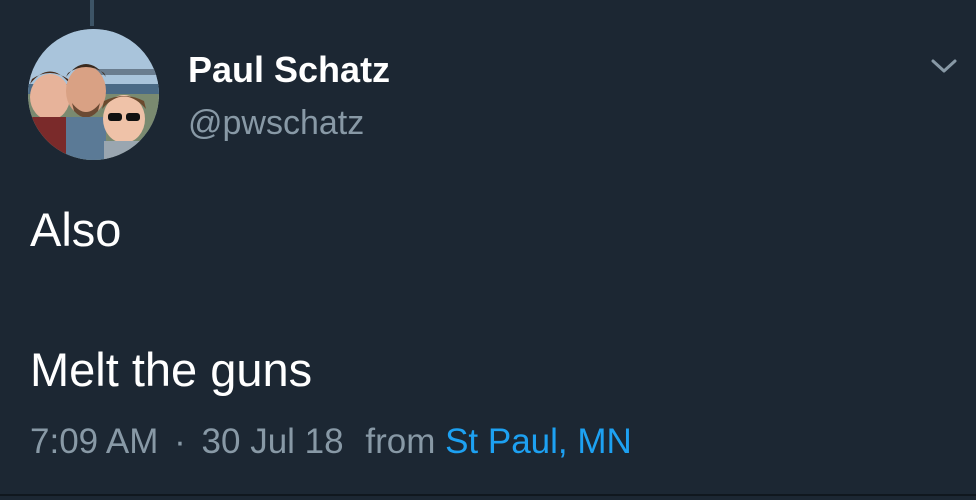  I want to click on tweet-line: Also, so click(76, 229).